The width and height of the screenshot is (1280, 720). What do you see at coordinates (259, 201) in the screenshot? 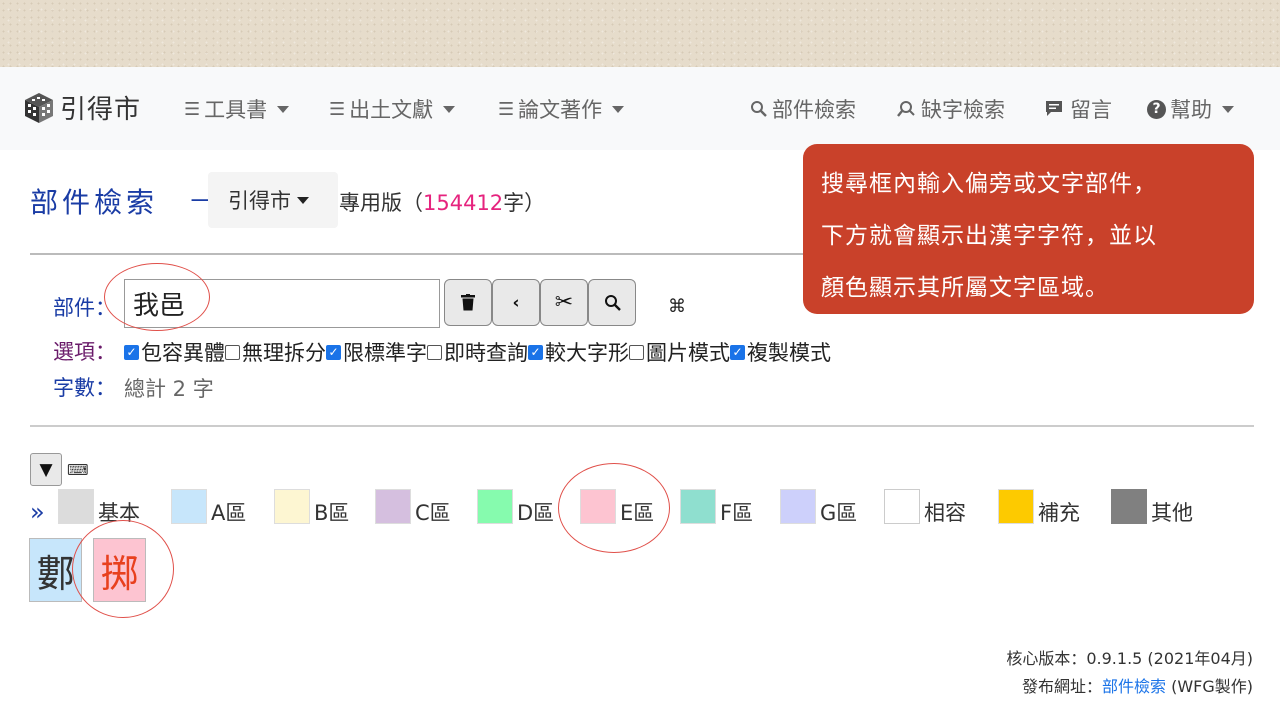
I see `edition-label: 引得市` at bounding box center [259, 201].